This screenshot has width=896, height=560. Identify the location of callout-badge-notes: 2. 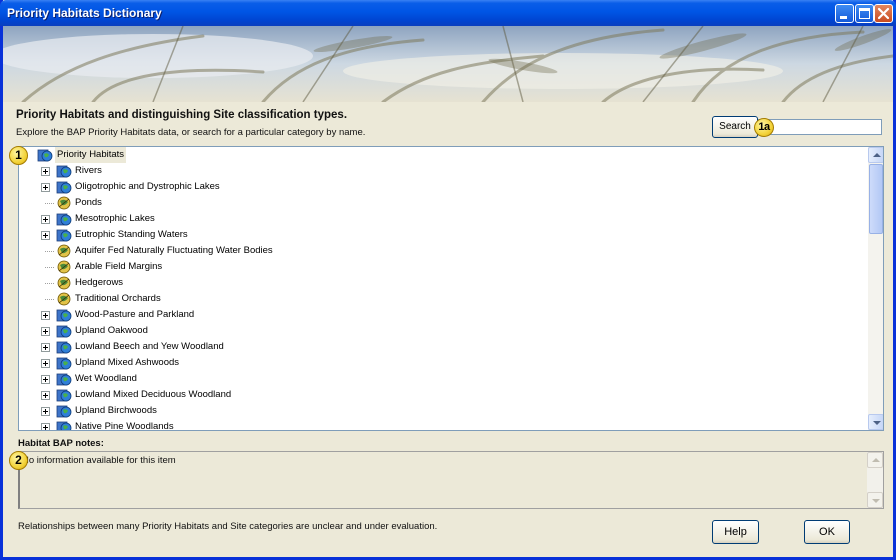
(18, 460).